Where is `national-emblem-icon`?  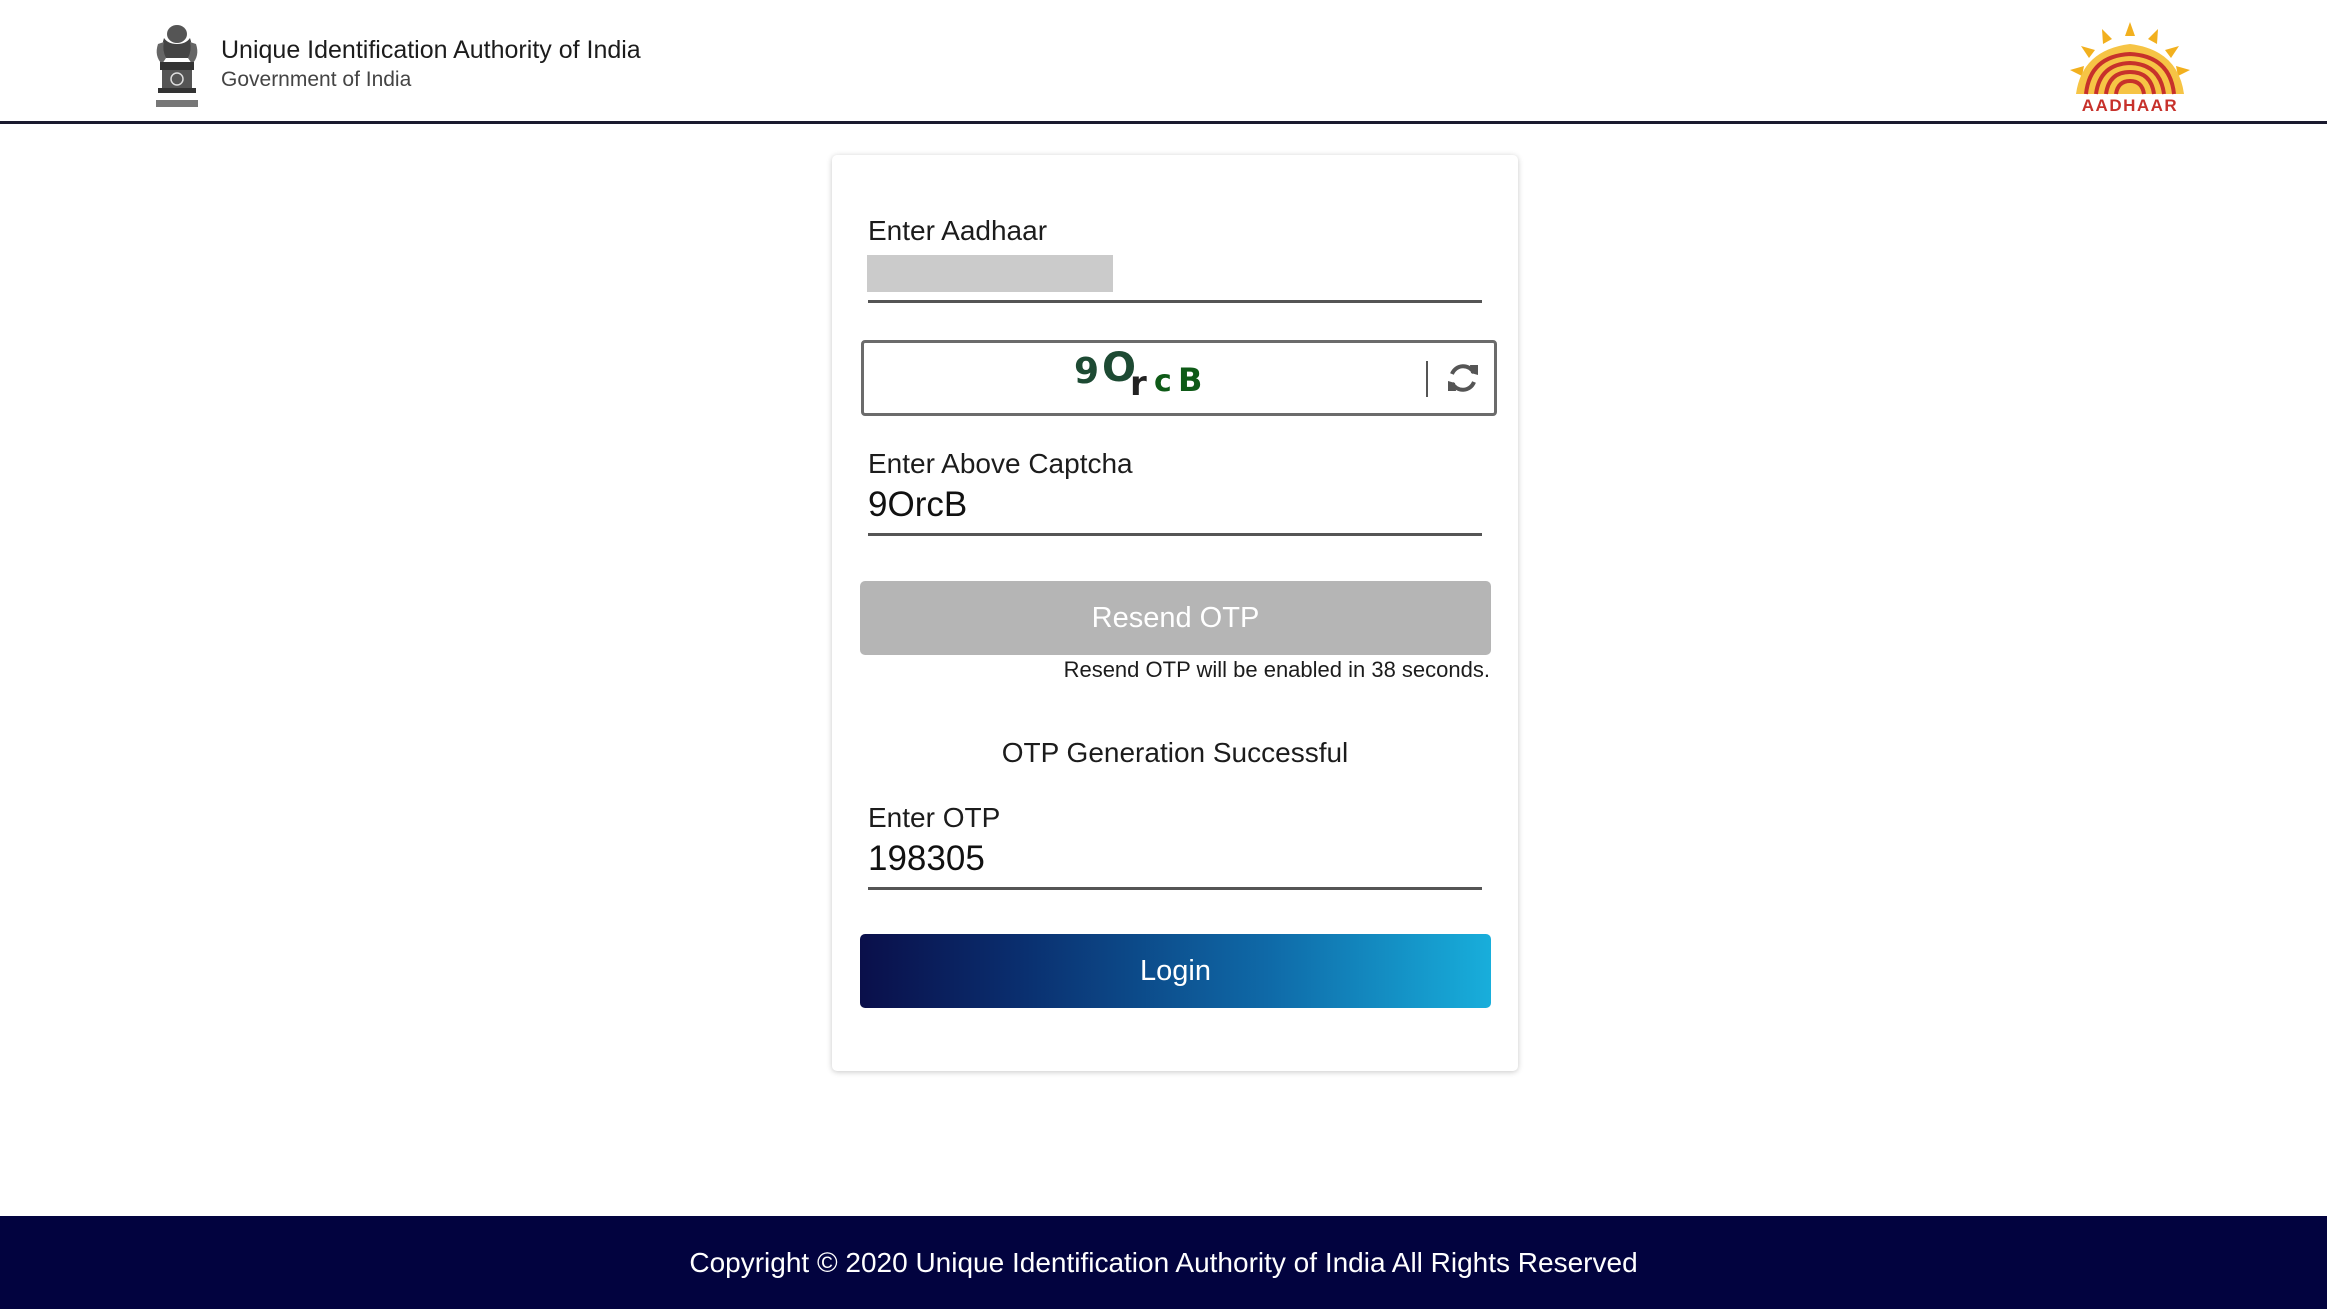 national-emblem-icon is located at coordinates (177, 66).